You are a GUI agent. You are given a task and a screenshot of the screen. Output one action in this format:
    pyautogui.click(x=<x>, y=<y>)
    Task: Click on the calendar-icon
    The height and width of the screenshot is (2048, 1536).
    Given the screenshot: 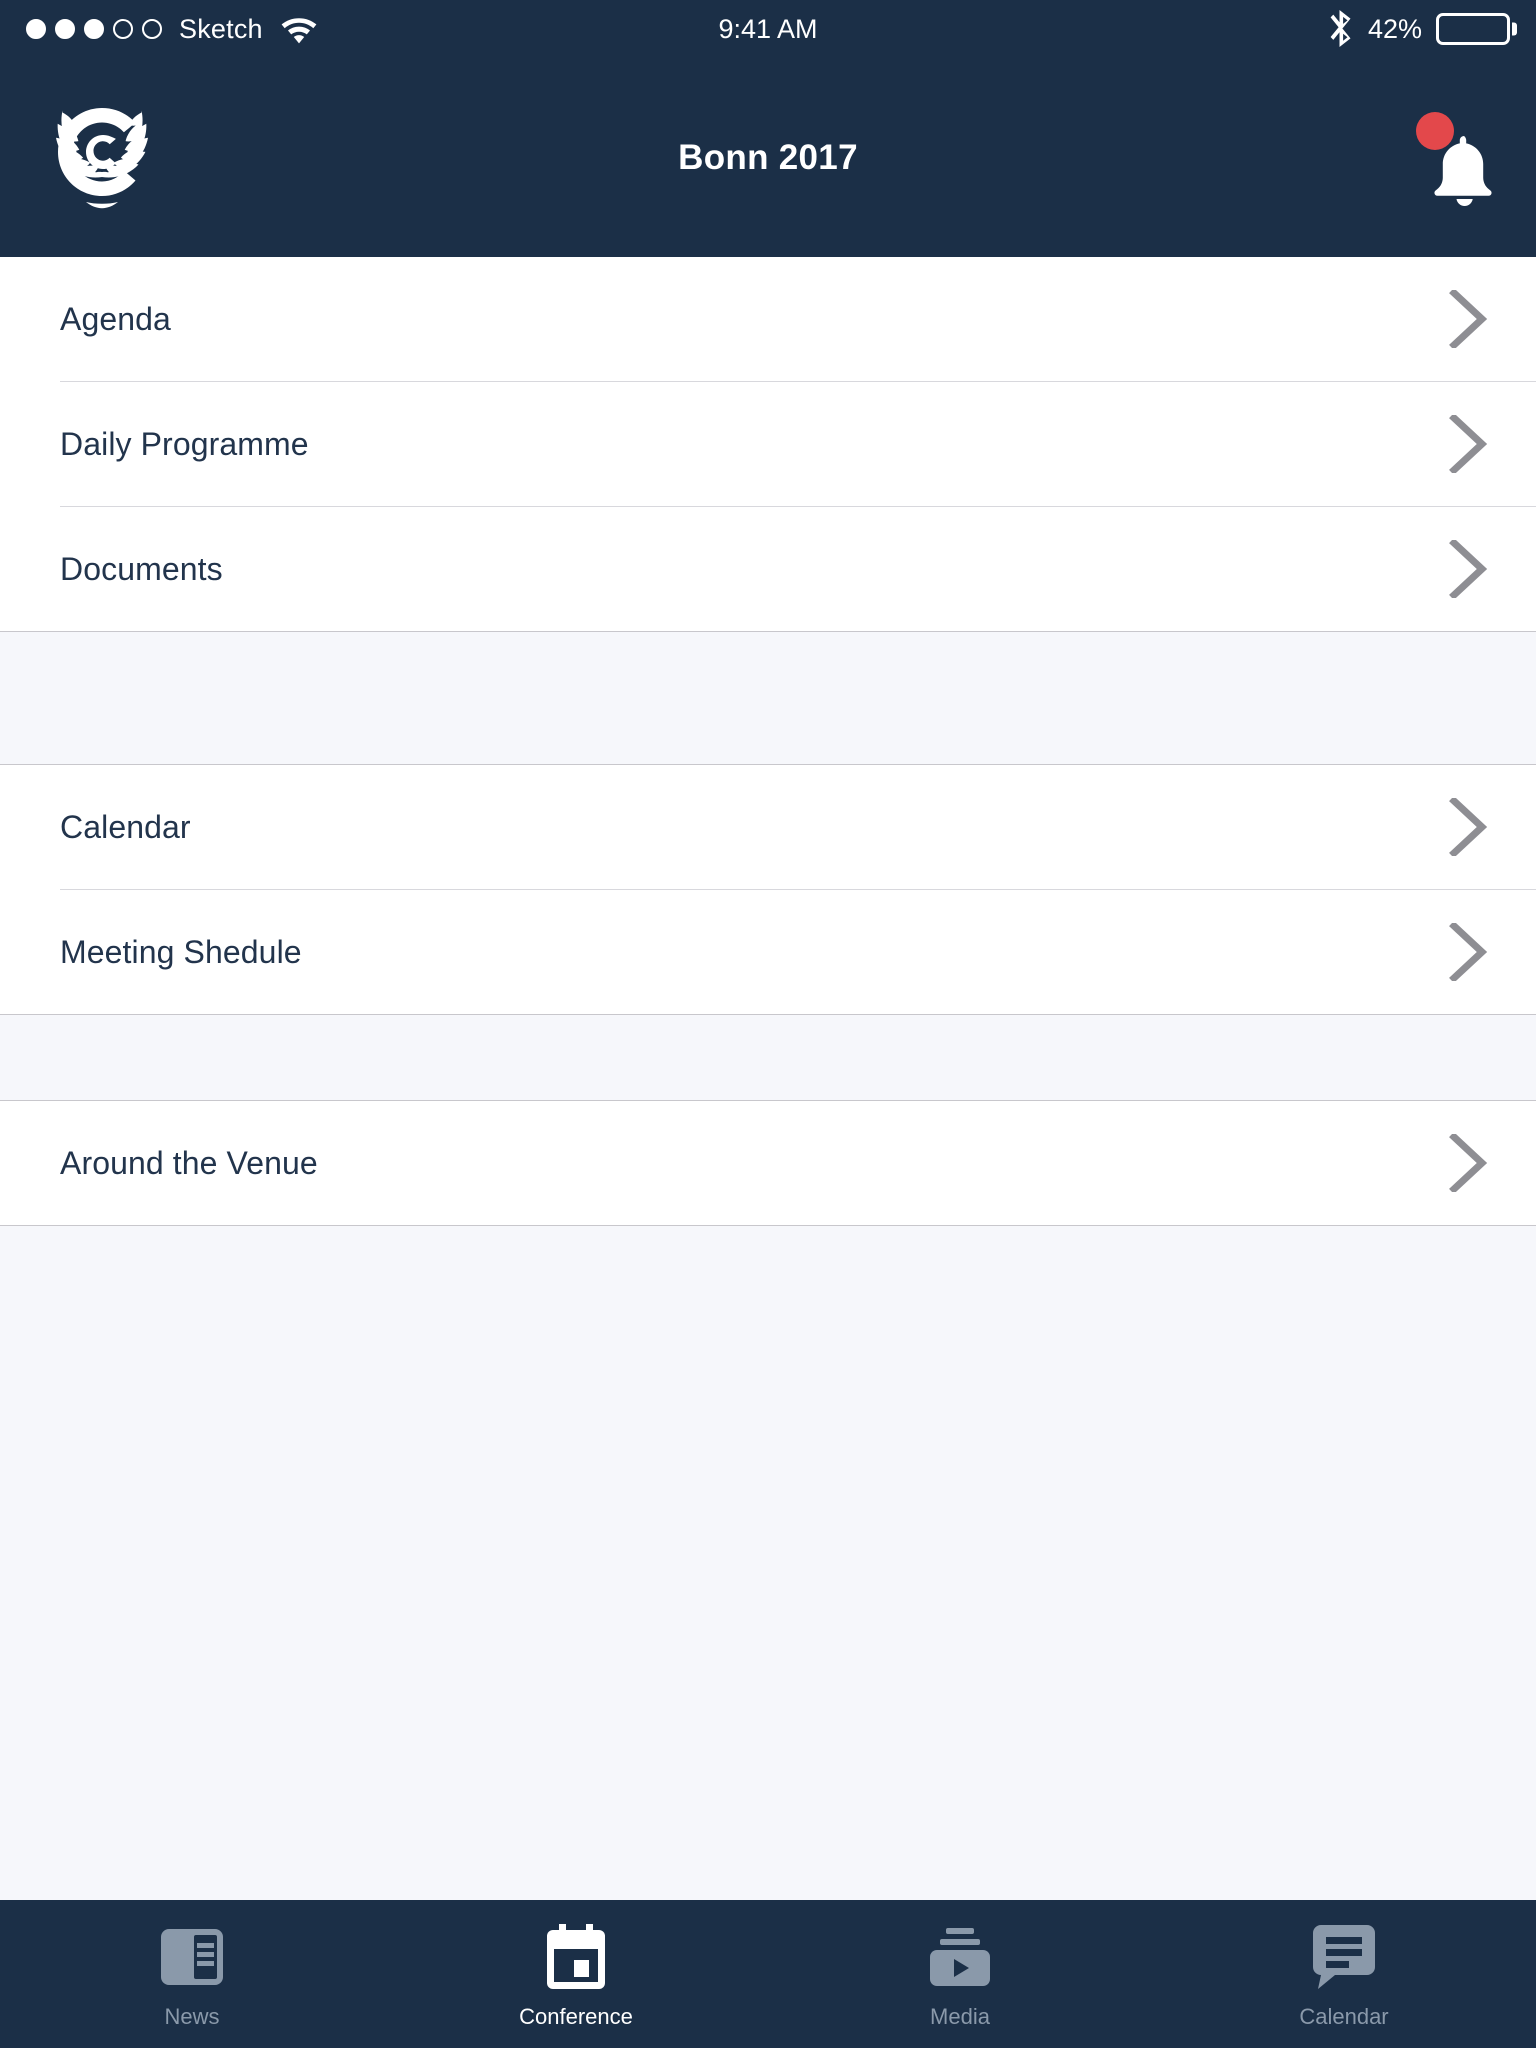 What is the action you would take?
    pyautogui.click(x=576, y=1957)
    